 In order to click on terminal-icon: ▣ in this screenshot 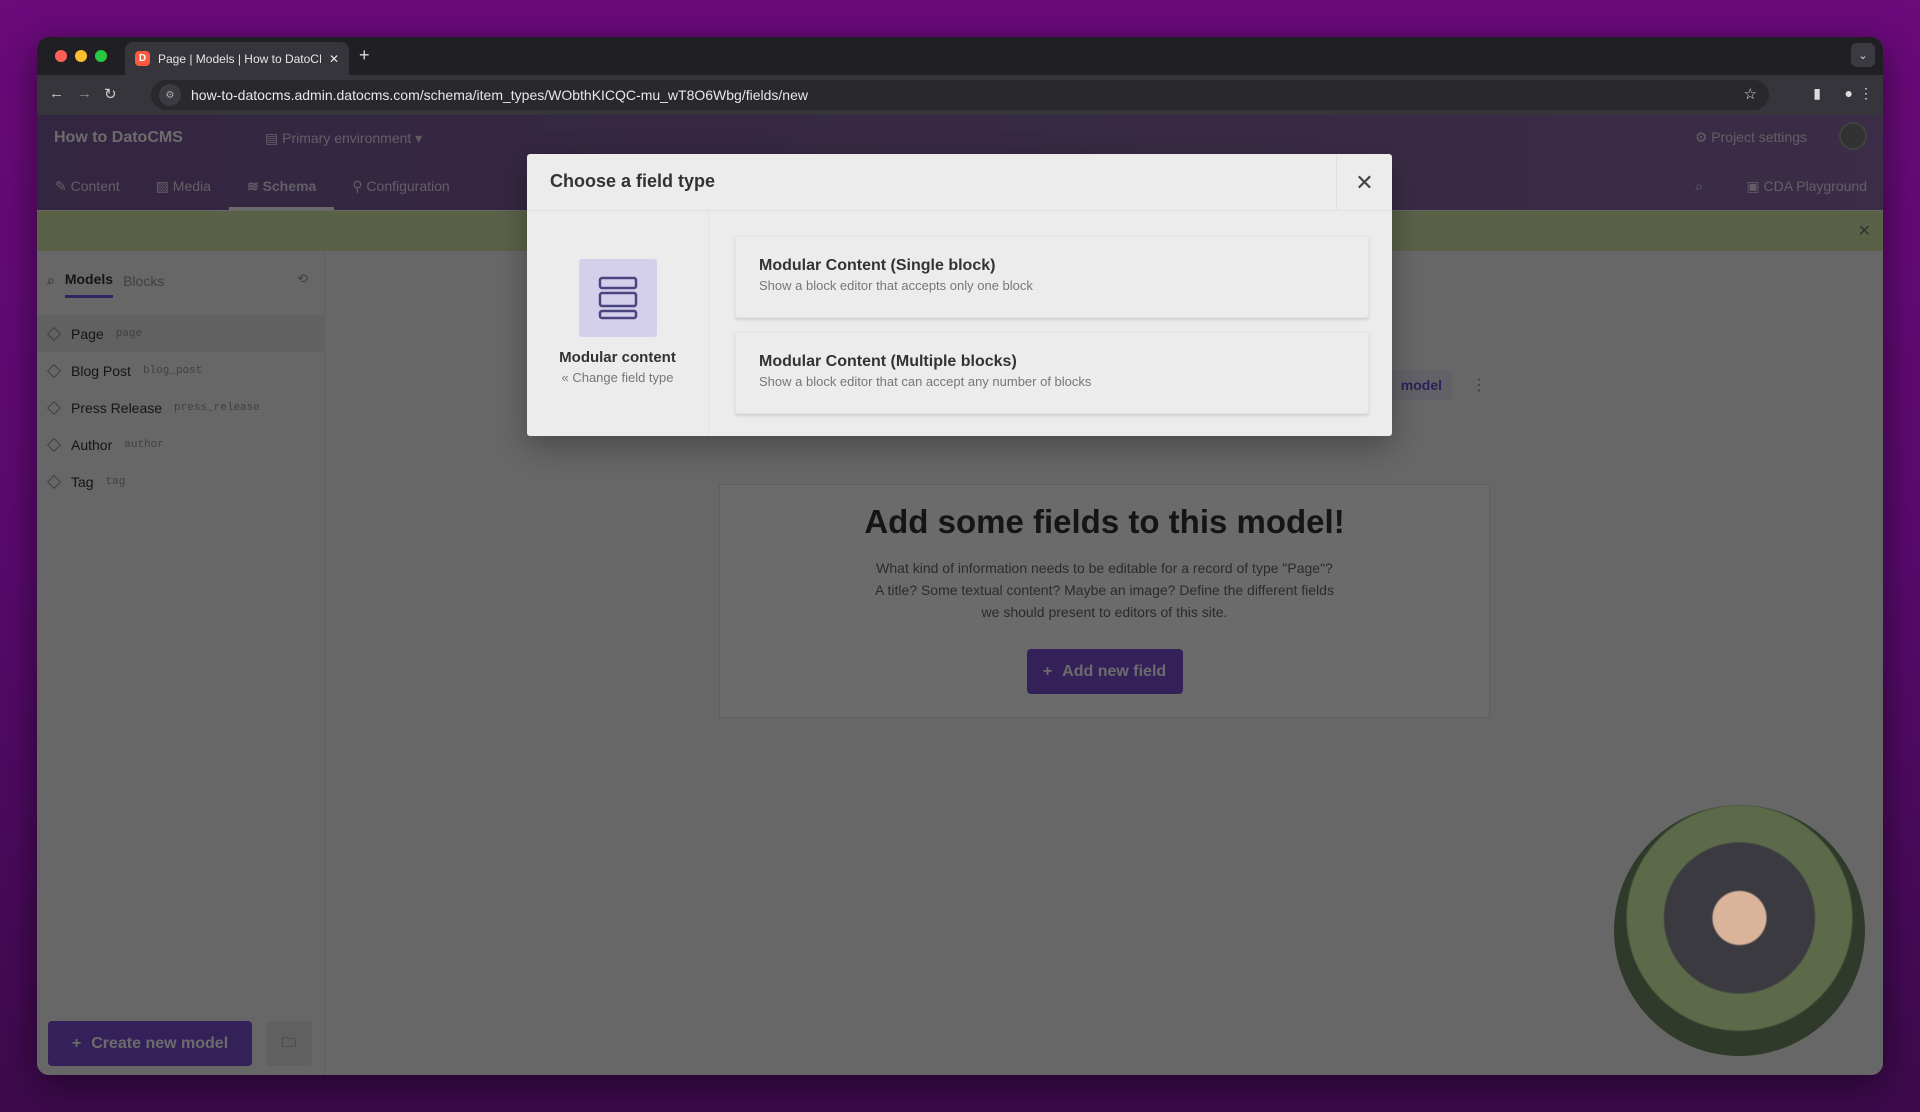, I will do `click(1755, 186)`.